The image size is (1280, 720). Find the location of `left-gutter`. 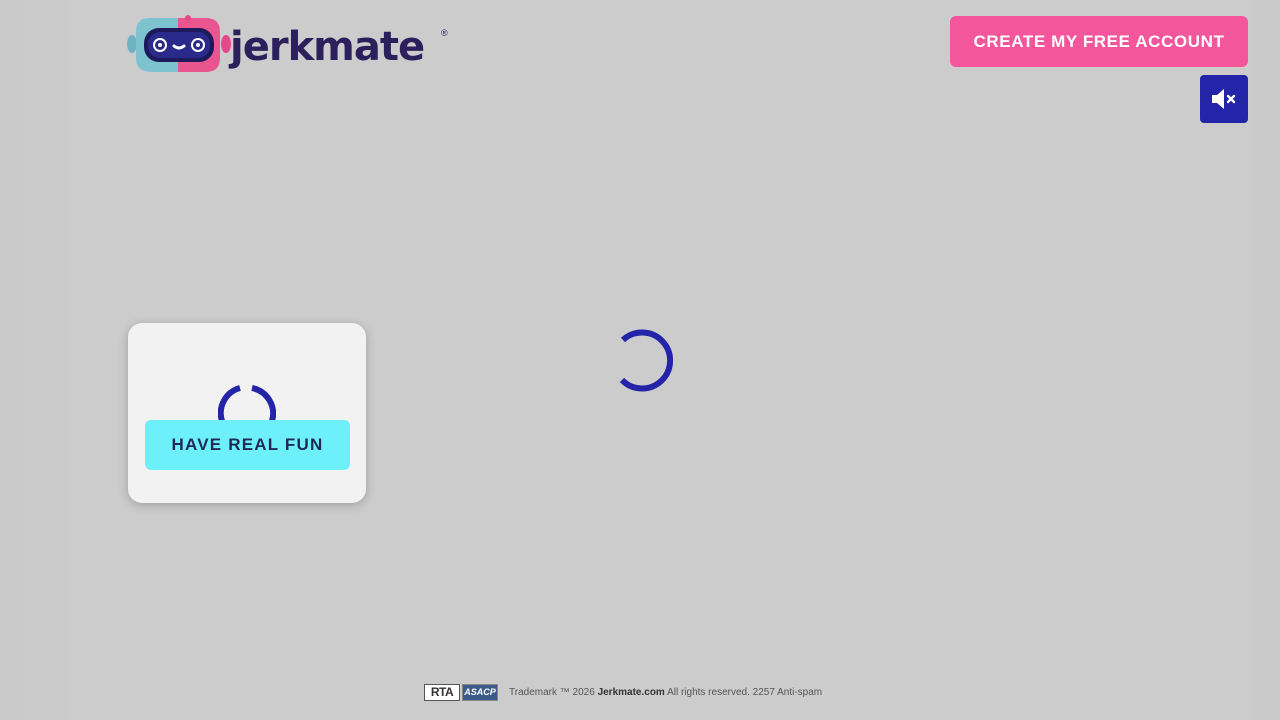

left-gutter is located at coordinates (12, 360).